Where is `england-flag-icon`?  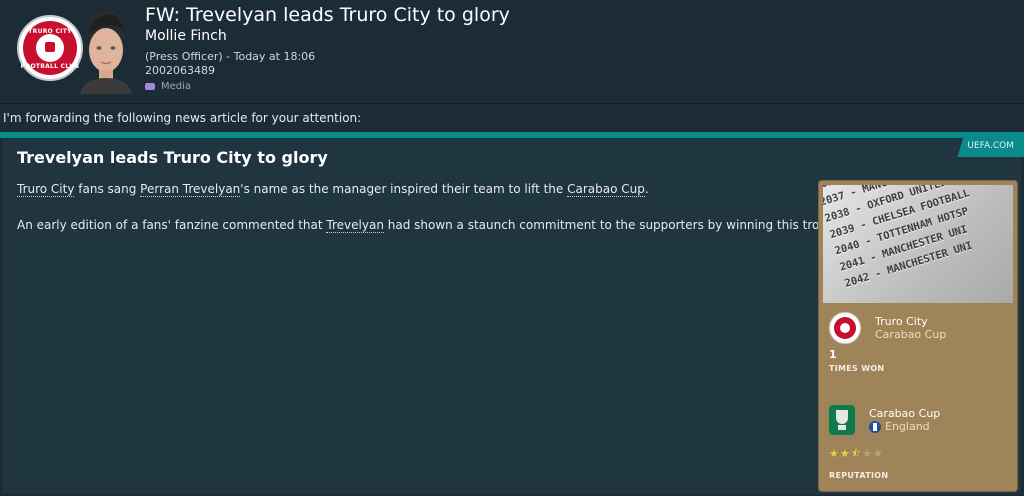
england-flag-icon is located at coordinates (875, 426).